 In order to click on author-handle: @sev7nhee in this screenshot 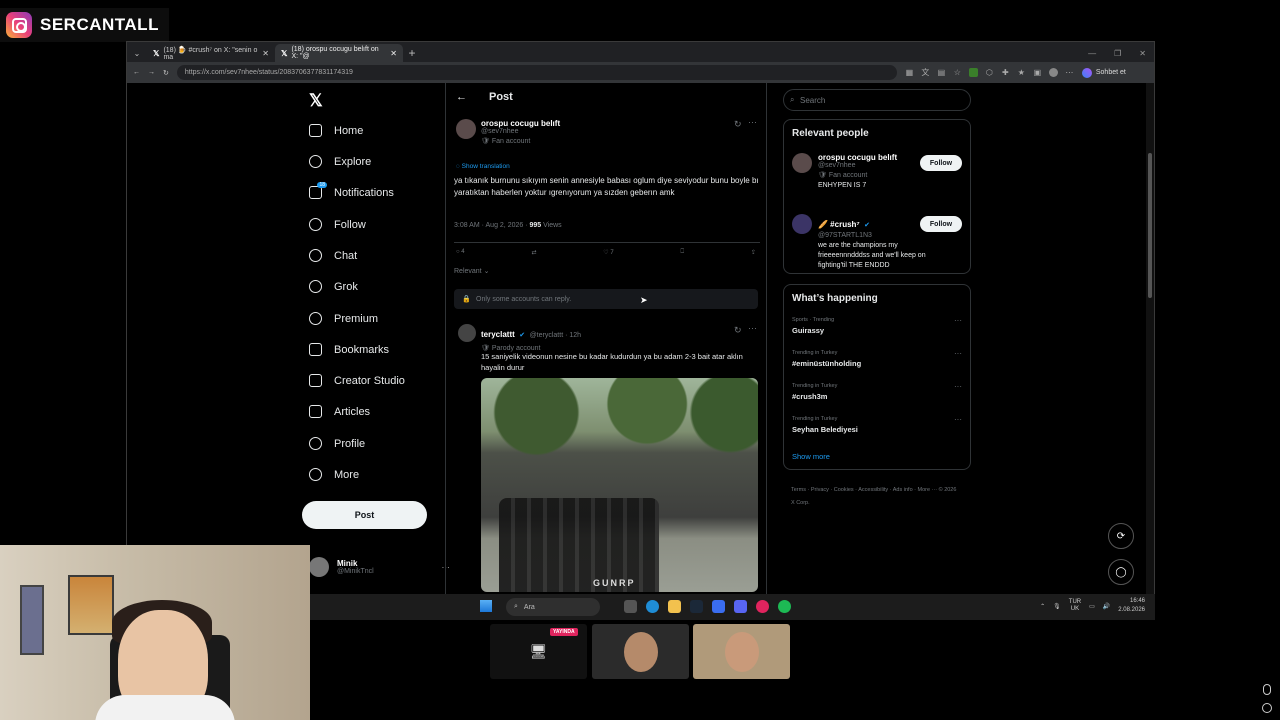, I will do `click(520, 131)`.